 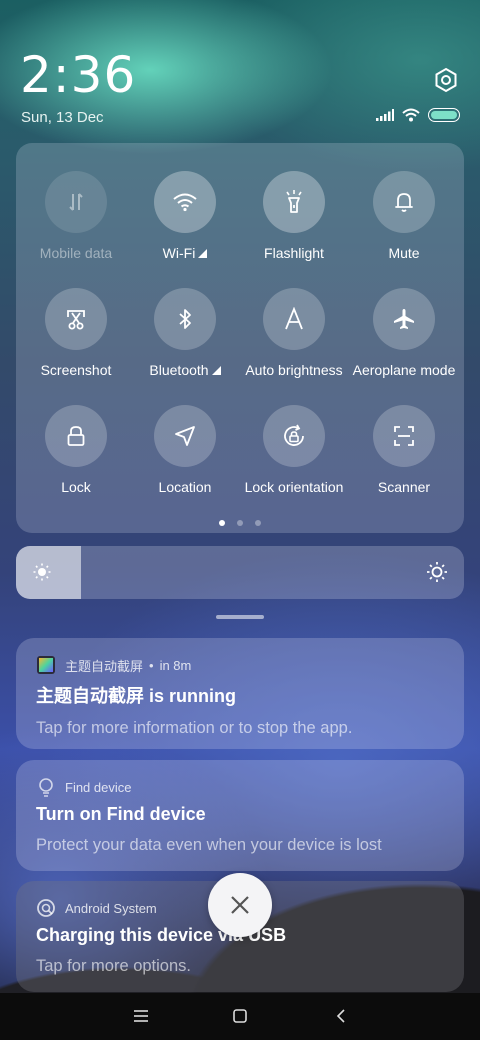 I want to click on tile-mute: Mute, so click(x=404, y=216).